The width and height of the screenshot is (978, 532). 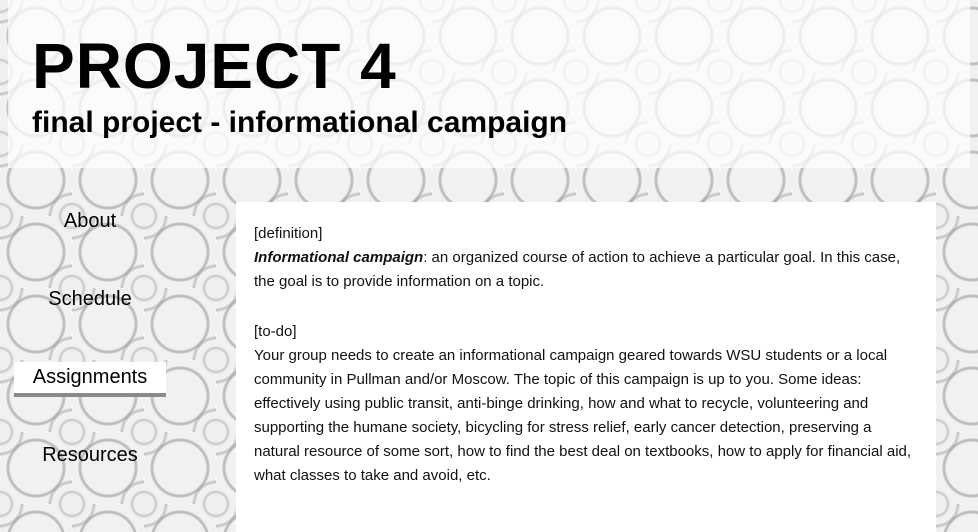 I want to click on nav-item-label: Resources, so click(x=90, y=455).